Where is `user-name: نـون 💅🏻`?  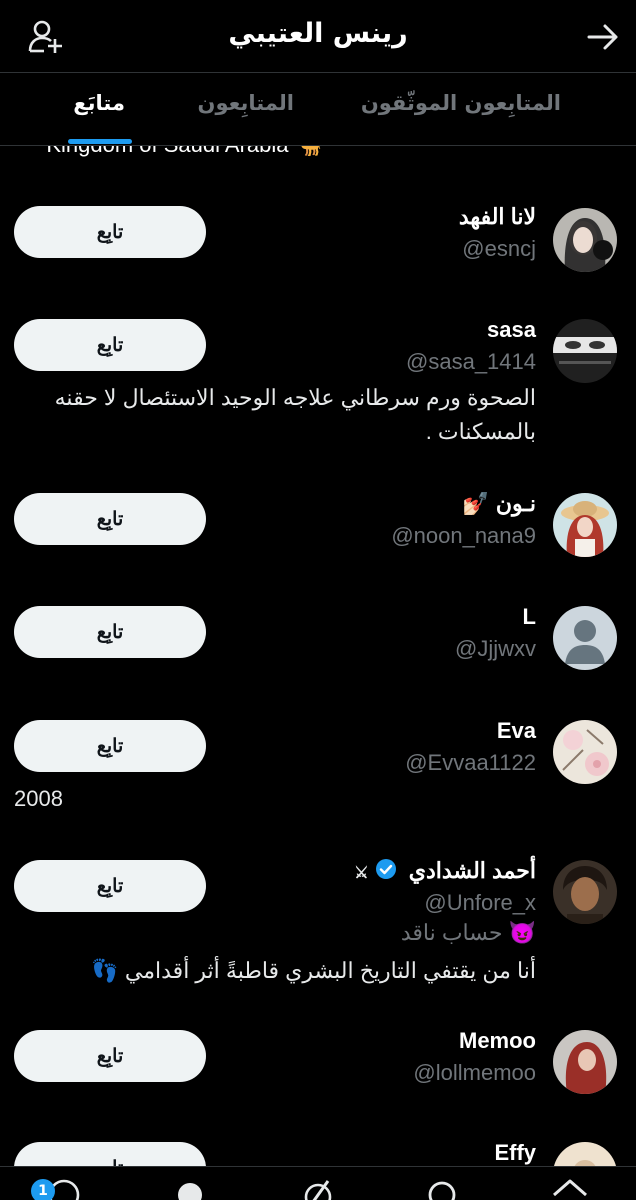
user-name: نـون 💅🏻 is located at coordinates (499, 504).